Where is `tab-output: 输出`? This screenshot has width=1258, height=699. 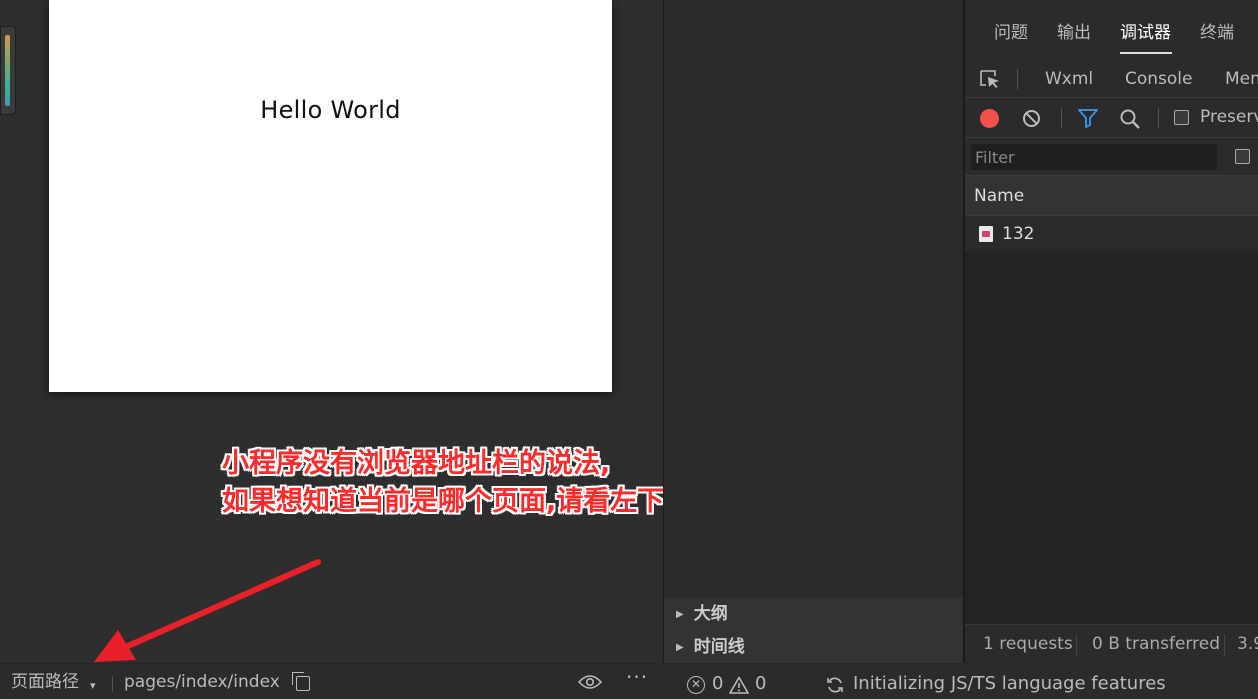 tab-output: 输出 is located at coordinates (1074, 33).